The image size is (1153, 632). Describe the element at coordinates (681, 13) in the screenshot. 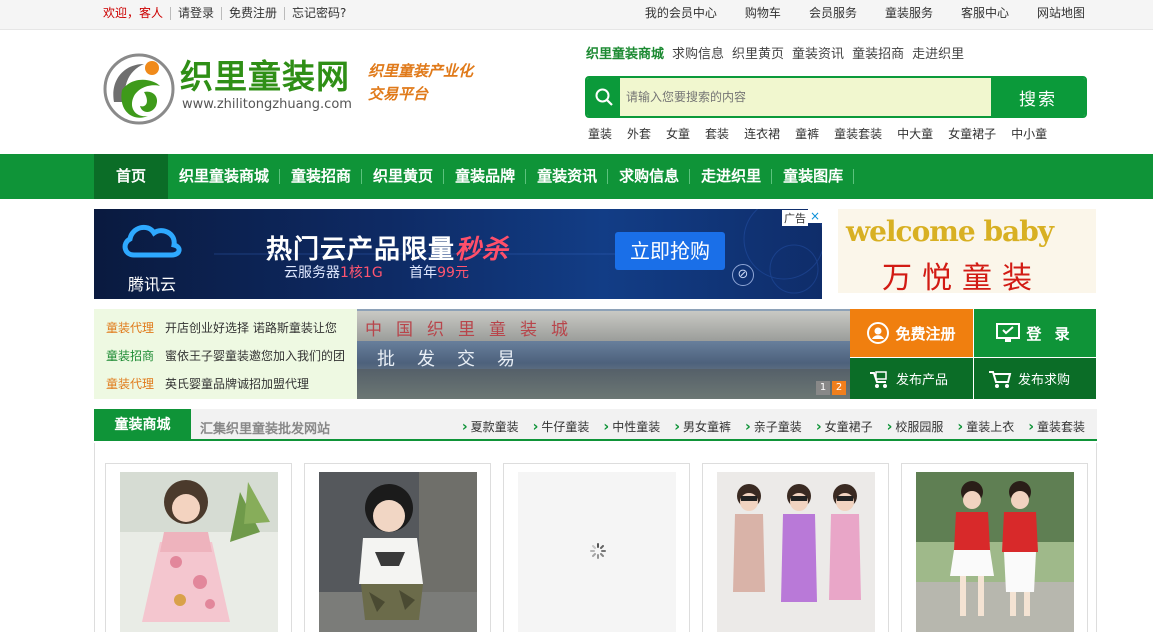

I see `member-center-link: 我的会员中心` at that location.